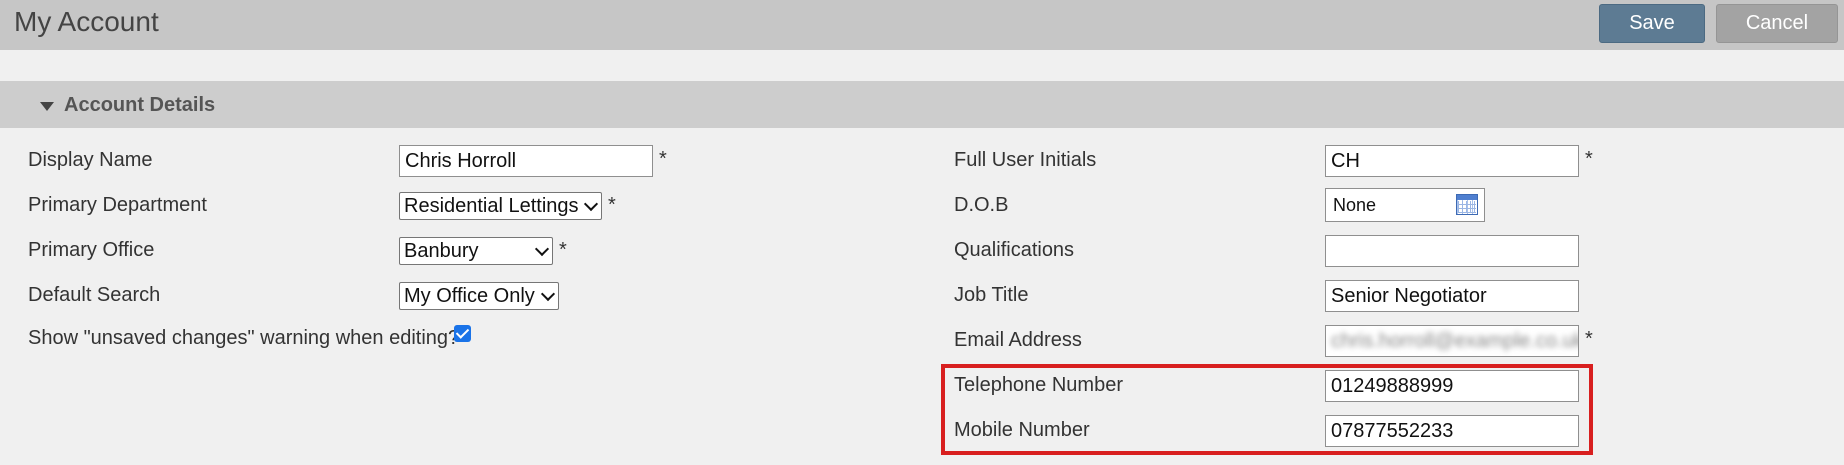 Image resolution: width=1844 pixels, height=465 pixels. What do you see at coordinates (1467, 204) in the screenshot?
I see `calendar-icon` at bounding box center [1467, 204].